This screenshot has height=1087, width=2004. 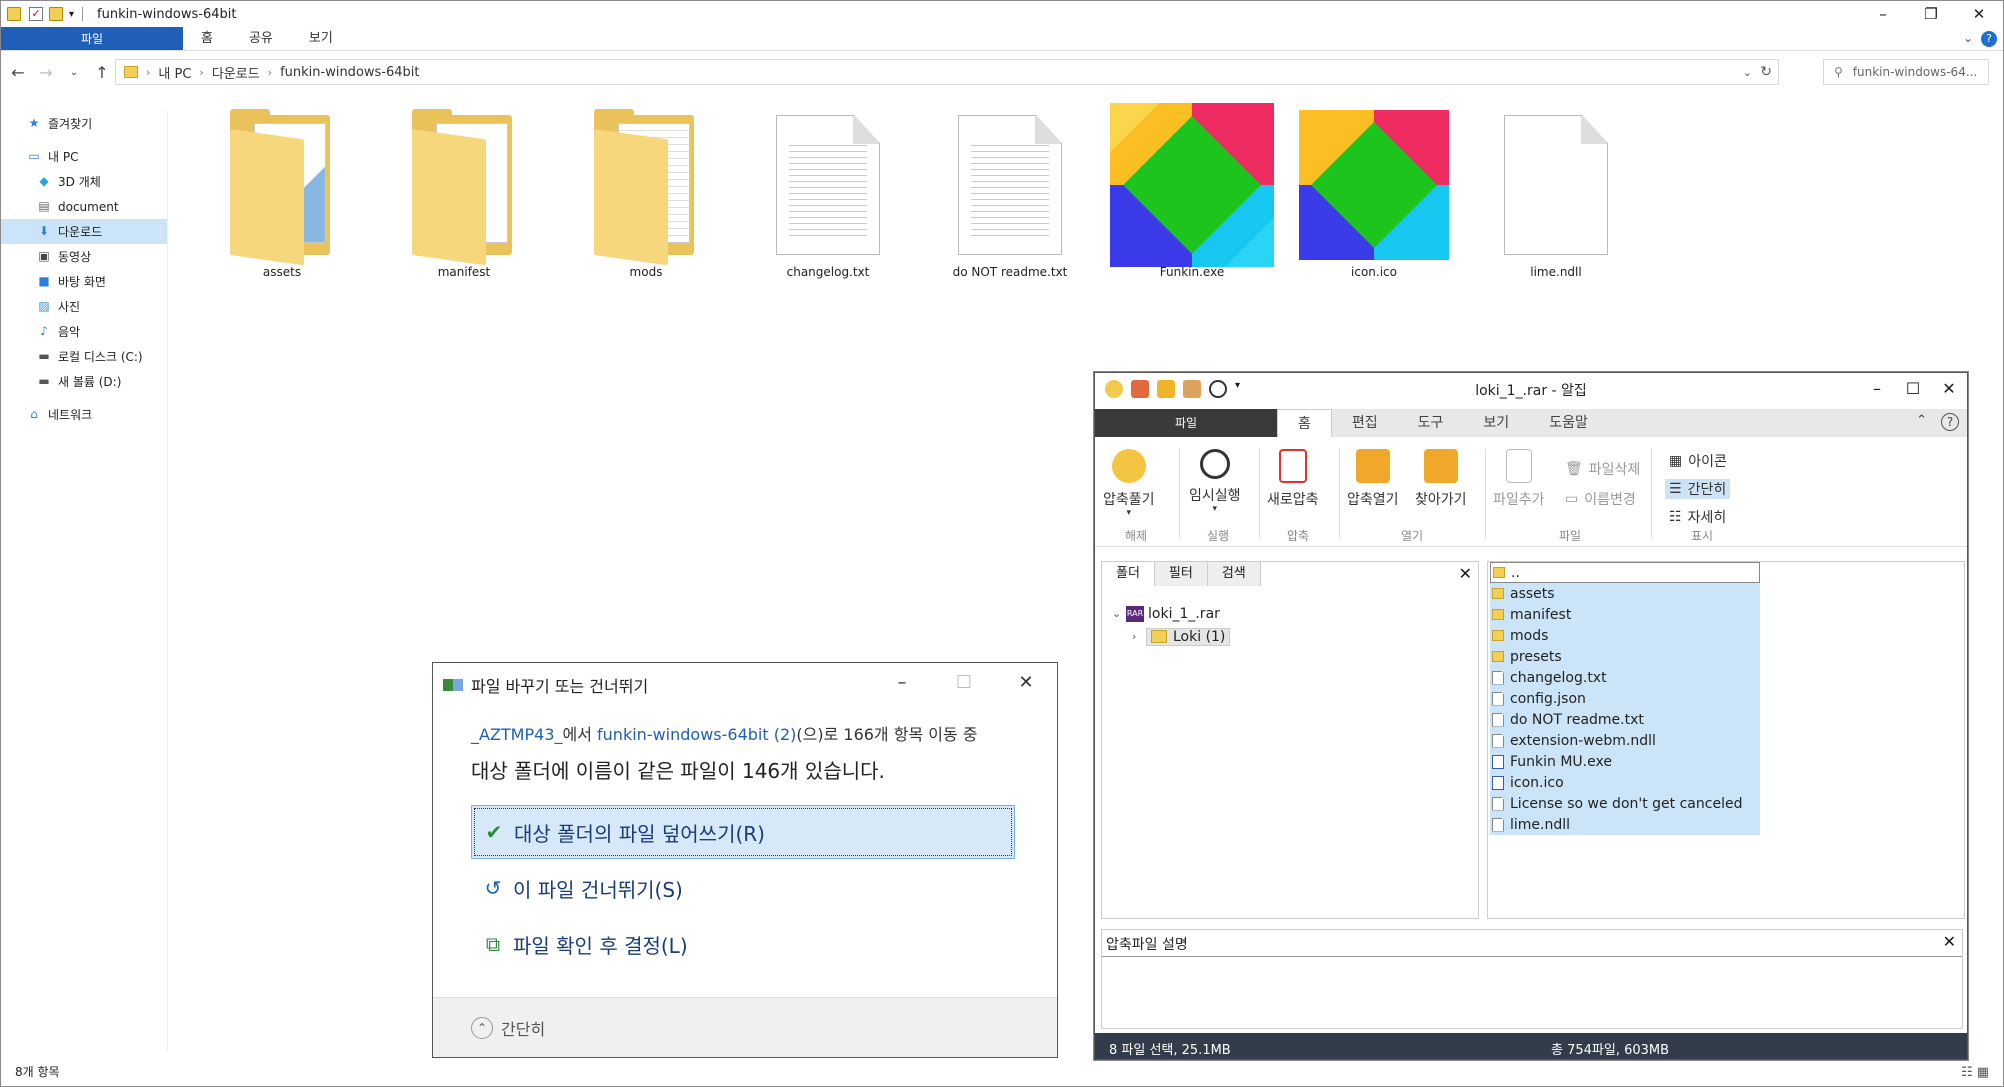 What do you see at coordinates (1128, 574) in the screenshot?
I see `tab-folder: 폴더` at bounding box center [1128, 574].